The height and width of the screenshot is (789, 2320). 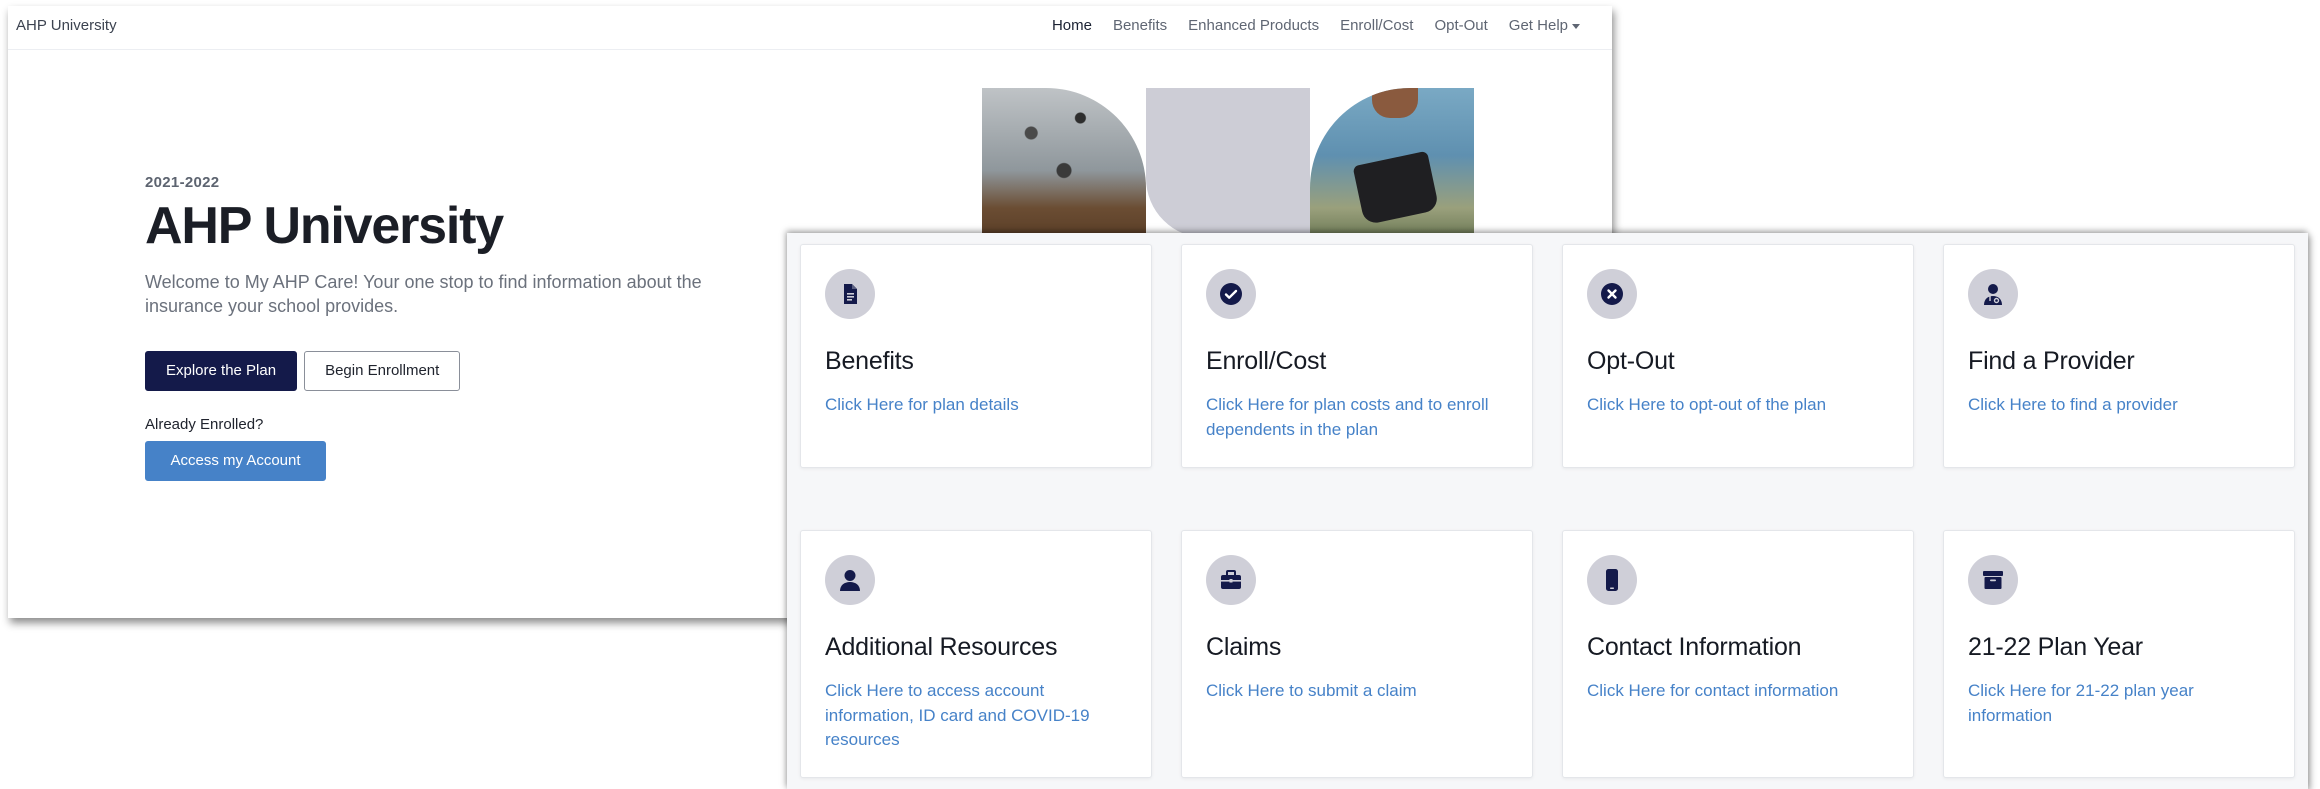 I want to click on card-title: Claims, so click(x=1244, y=647).